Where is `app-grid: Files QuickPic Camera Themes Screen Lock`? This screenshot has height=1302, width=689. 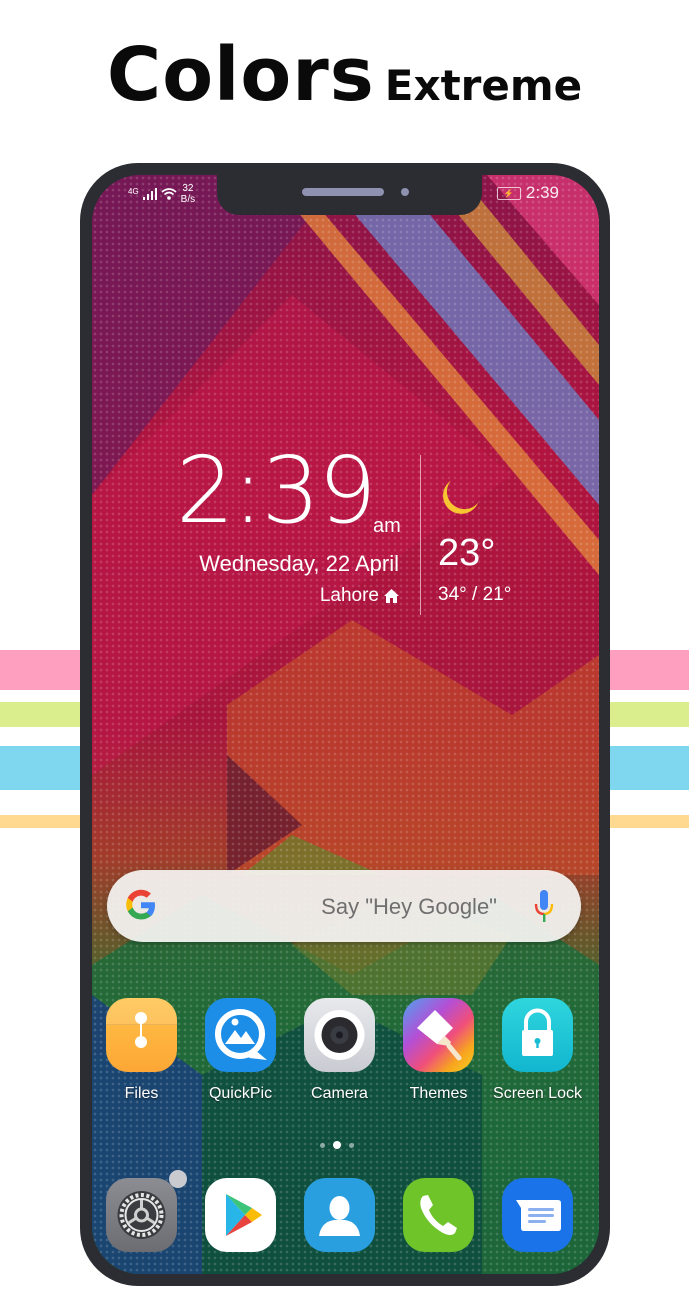 app-grid: Files QuickPic Camera Themes Screen Lock is located at coordinates (345, 1050).